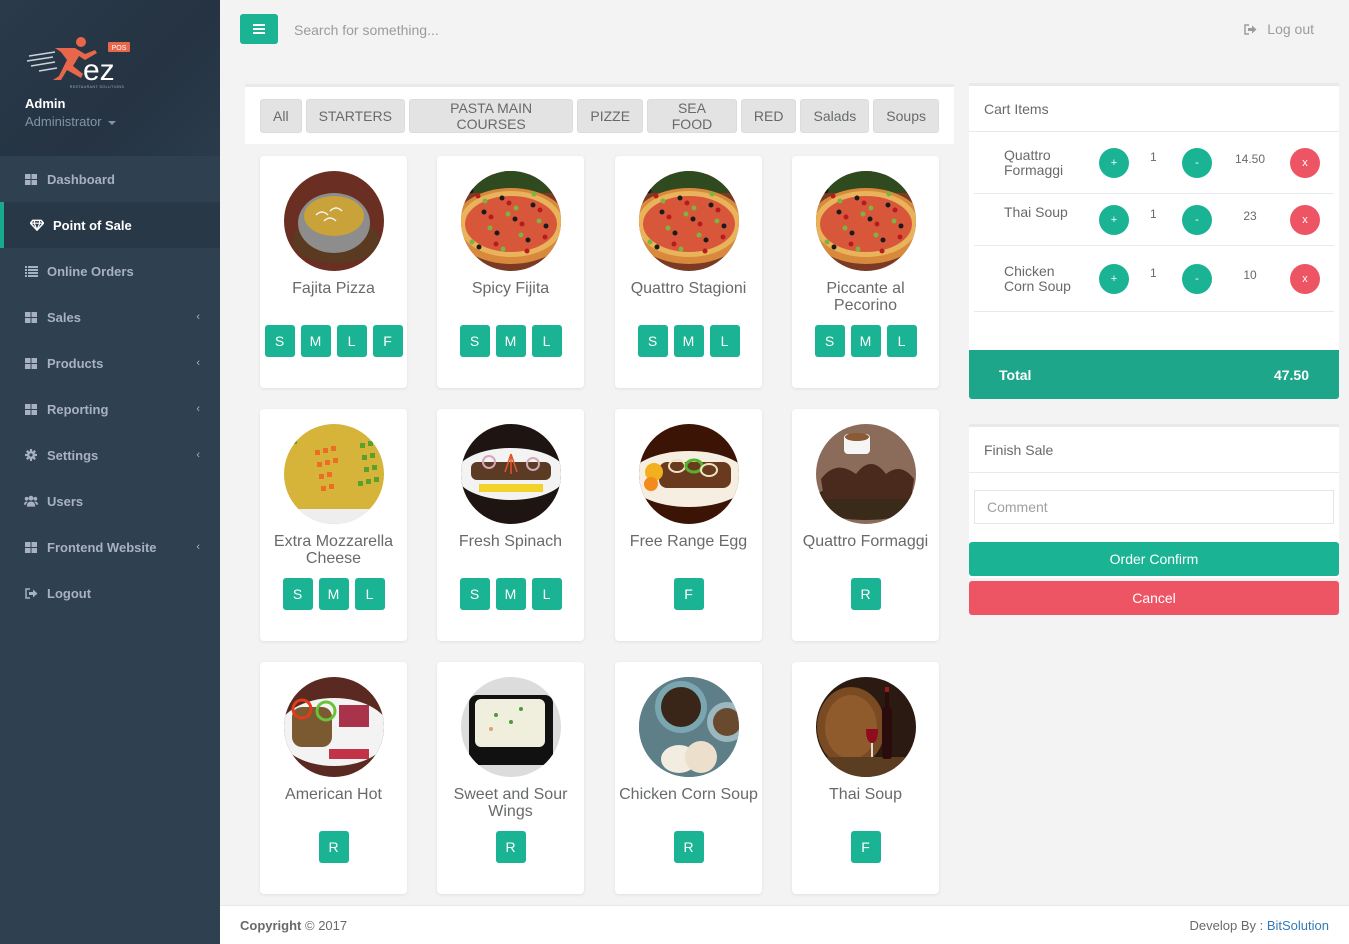 The width and height of the screenshot is (1349, 944). Describe the element at coordinates (1250, 159) in the screenshot. I see `cart-item-price: 14.50` at that location.